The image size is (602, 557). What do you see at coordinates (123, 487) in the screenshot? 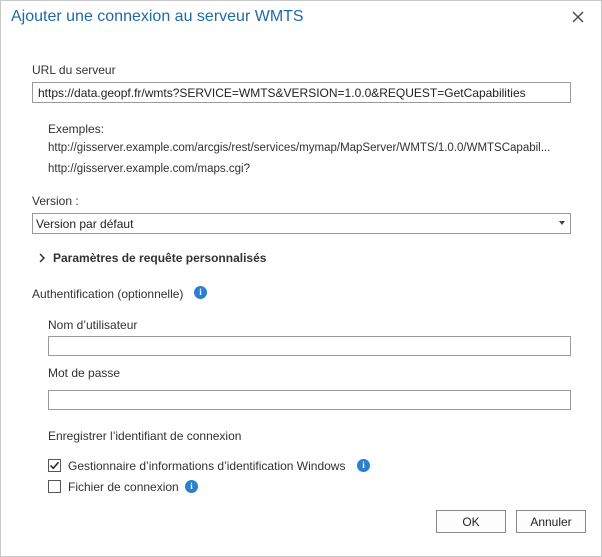
I see `connection-file-label: Fichier de connexion` at bounding box center [123, 487].